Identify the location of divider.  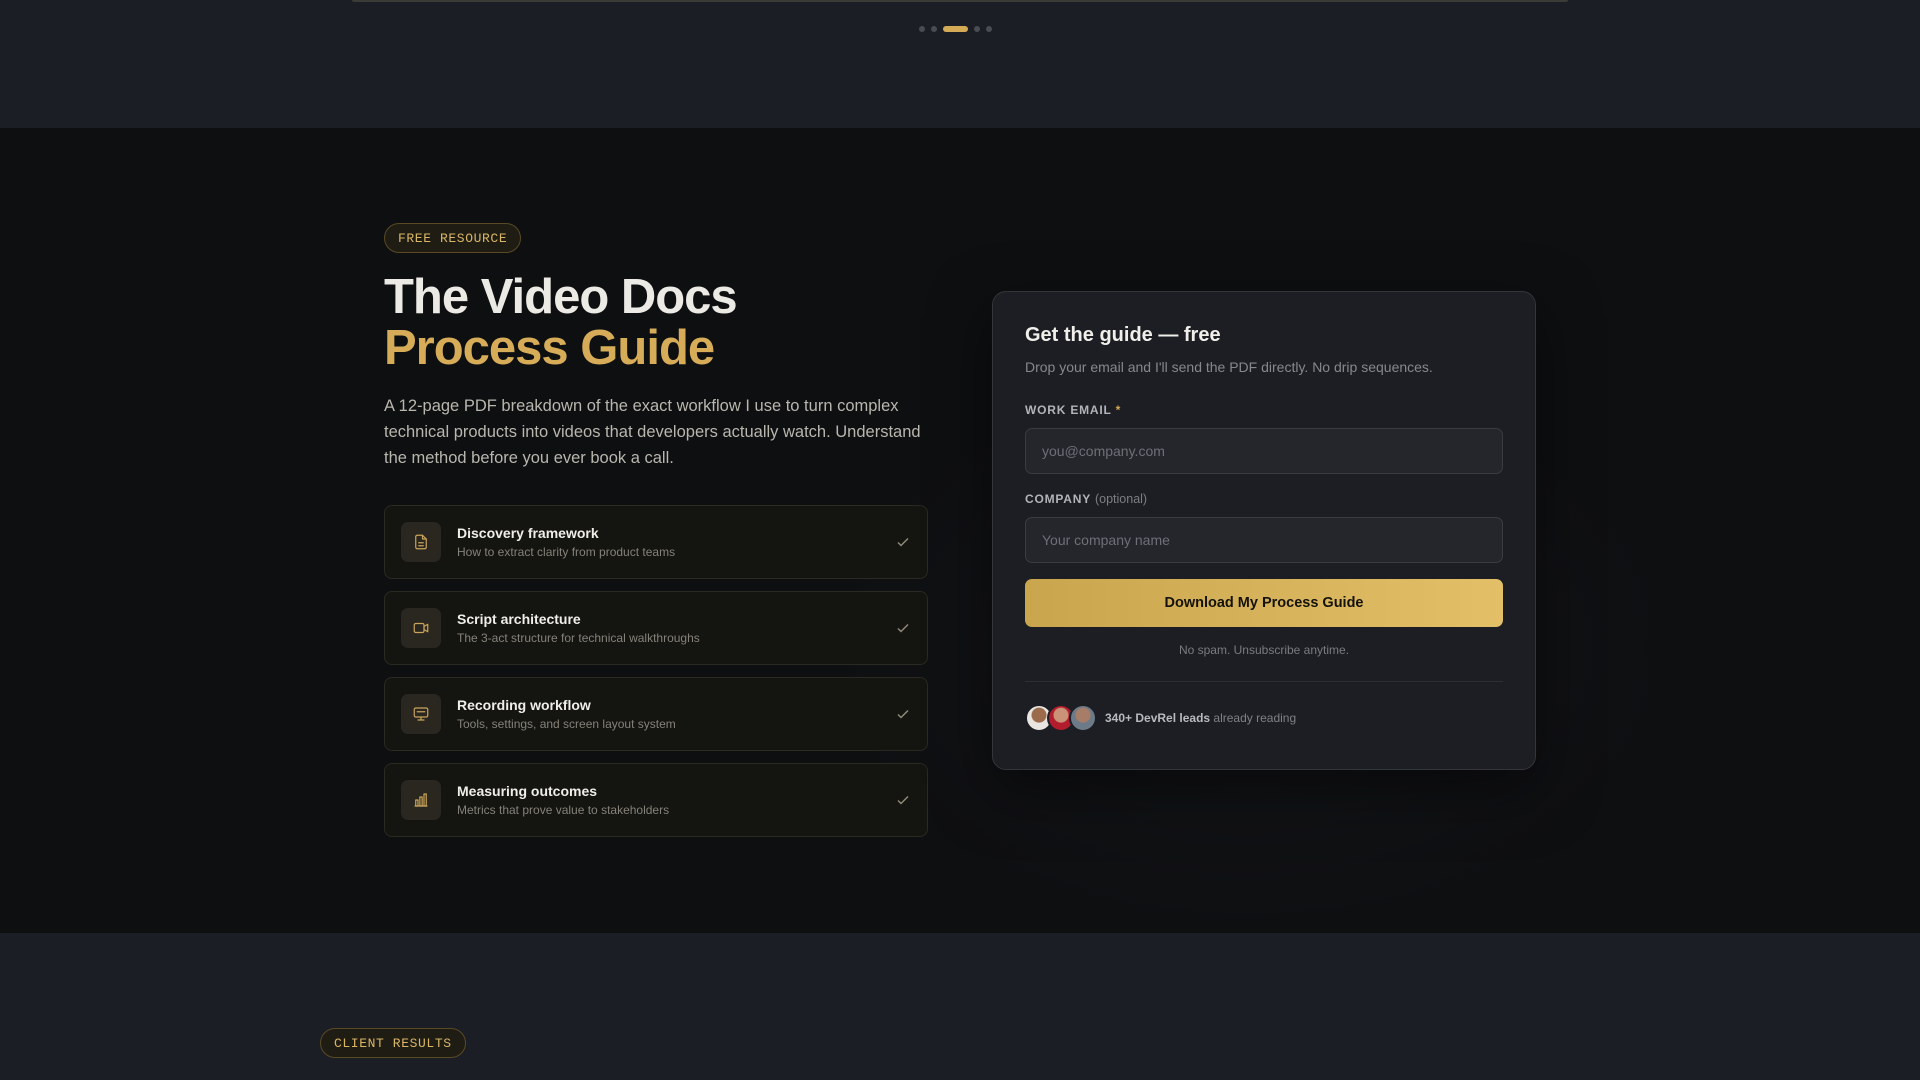
(1264, 681).